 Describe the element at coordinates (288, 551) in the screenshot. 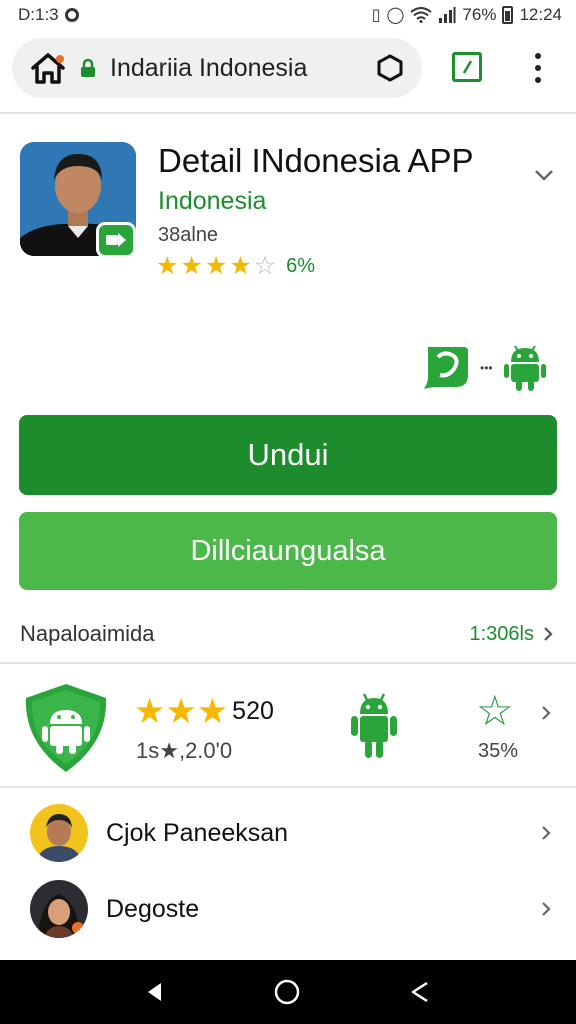

I see `secondary-action-button: Dillciaungualsa` at that location.